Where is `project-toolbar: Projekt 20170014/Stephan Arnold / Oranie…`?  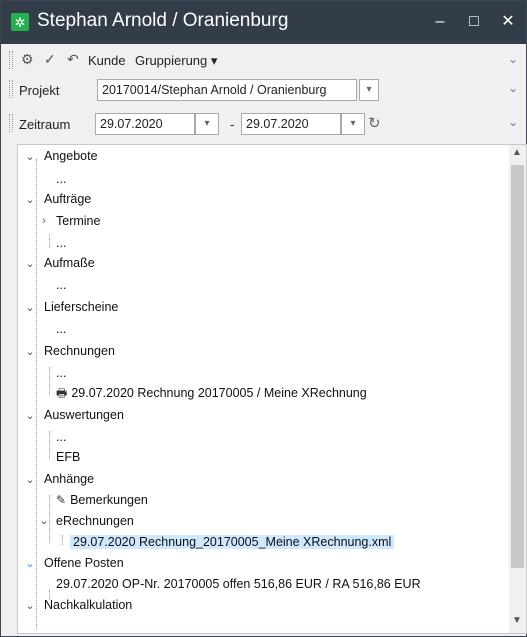 project-toolbar: Projekt 20170014/Stephan Arnold / Oranie… is located at coordinates (263, 89).